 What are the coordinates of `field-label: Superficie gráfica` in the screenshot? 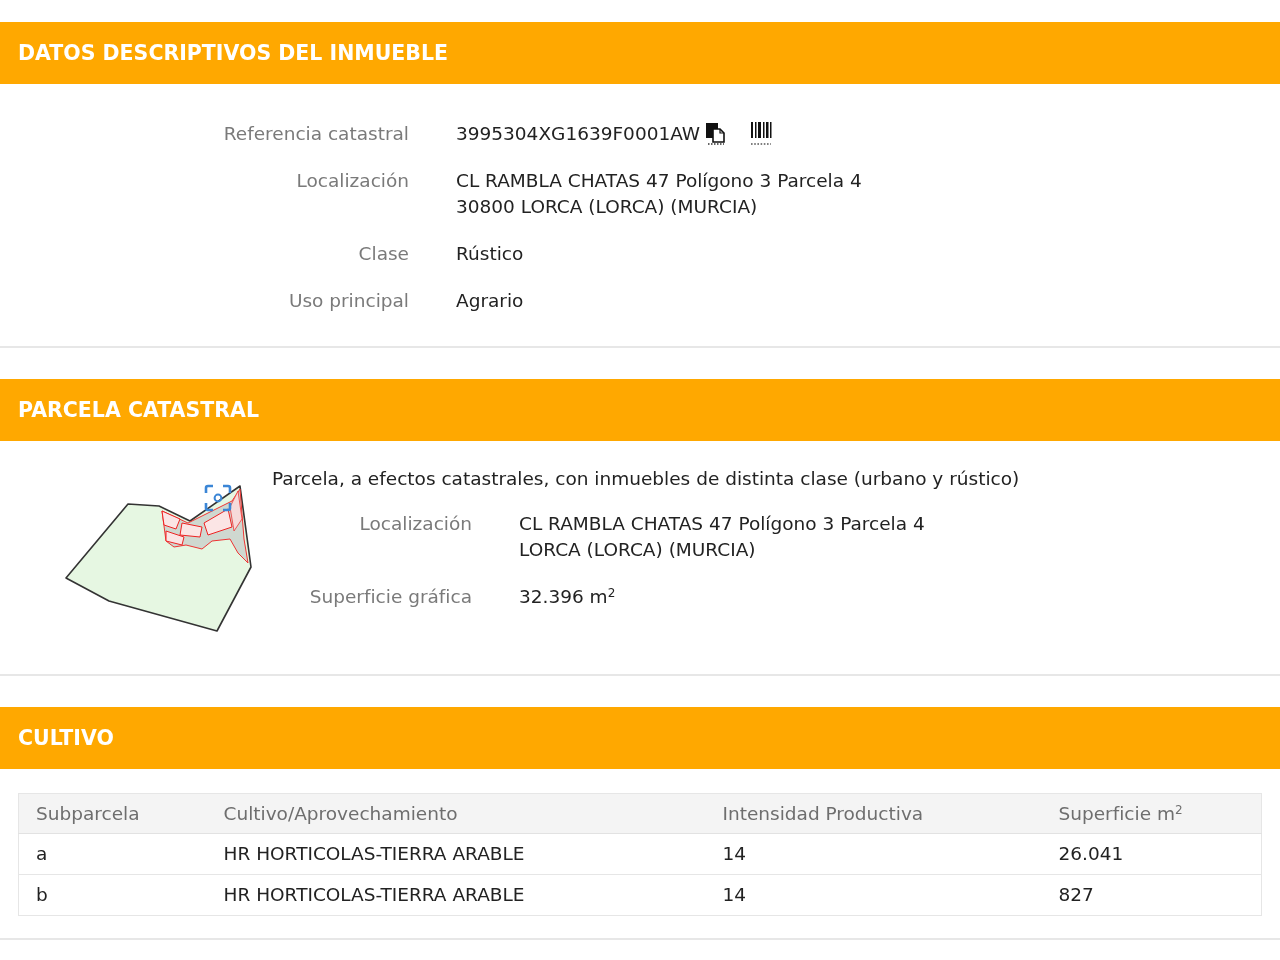 It's located at (390, 597).